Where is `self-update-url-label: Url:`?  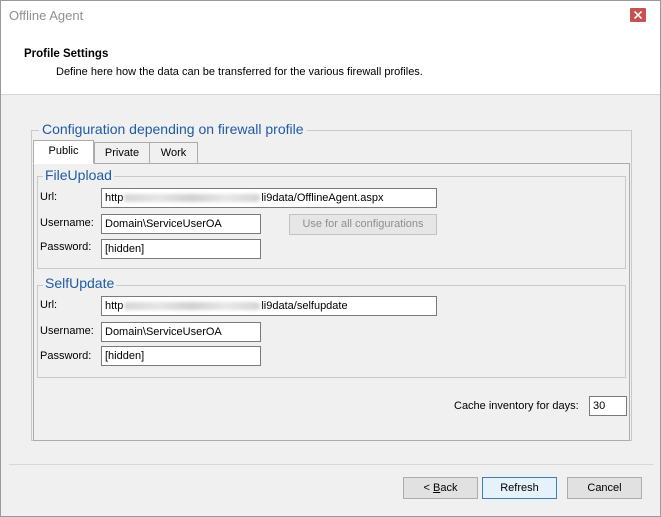
self-update-url-label: Url: is located at coordinates (49, 305).